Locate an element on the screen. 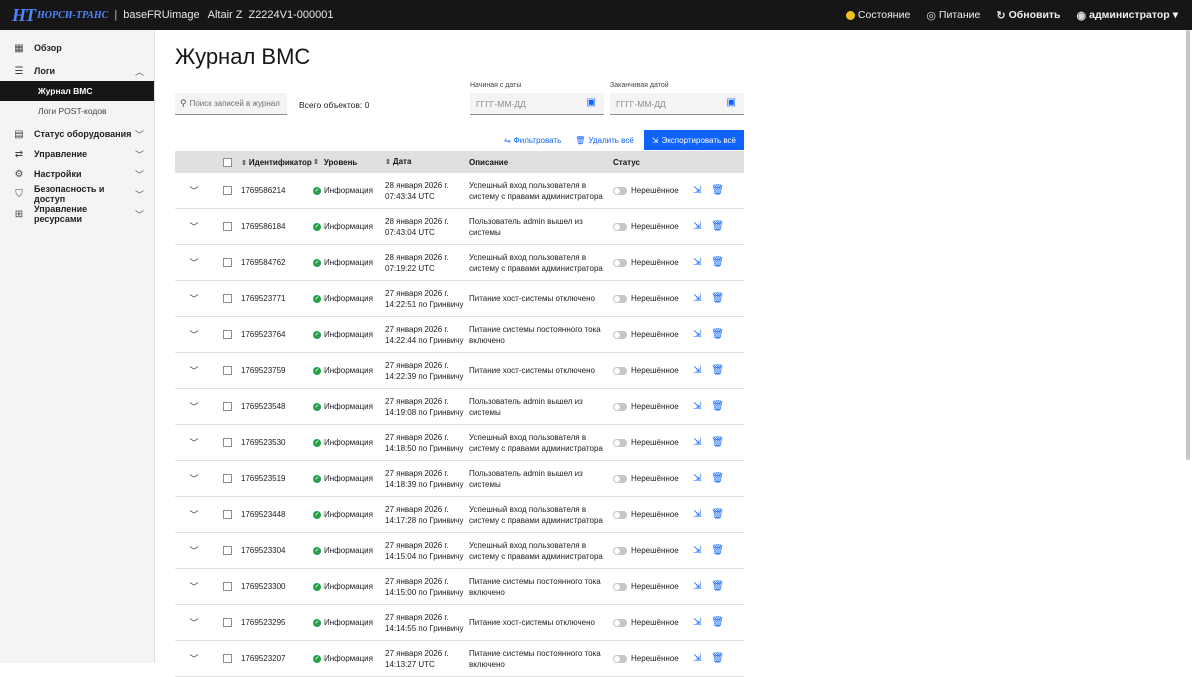 The width and height of the screenshot is (1192, 677). header-level: ⇕ Уровень is located at coordinates (349, 162).